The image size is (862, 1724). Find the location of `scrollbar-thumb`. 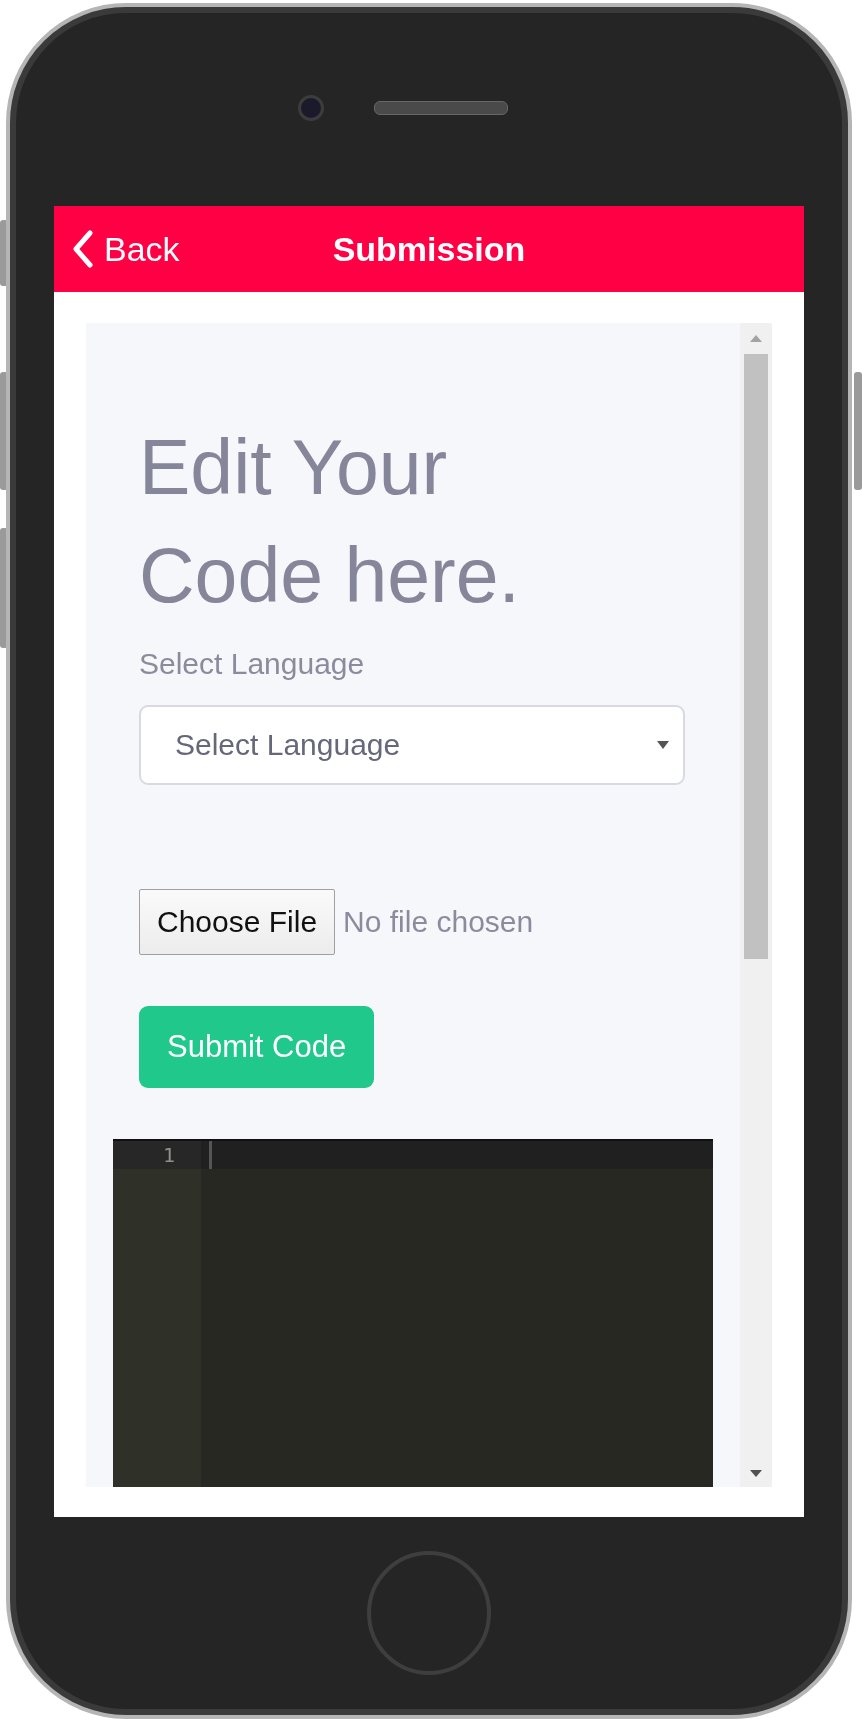

scrollbar-thumb is located at coordinates (756, 656).